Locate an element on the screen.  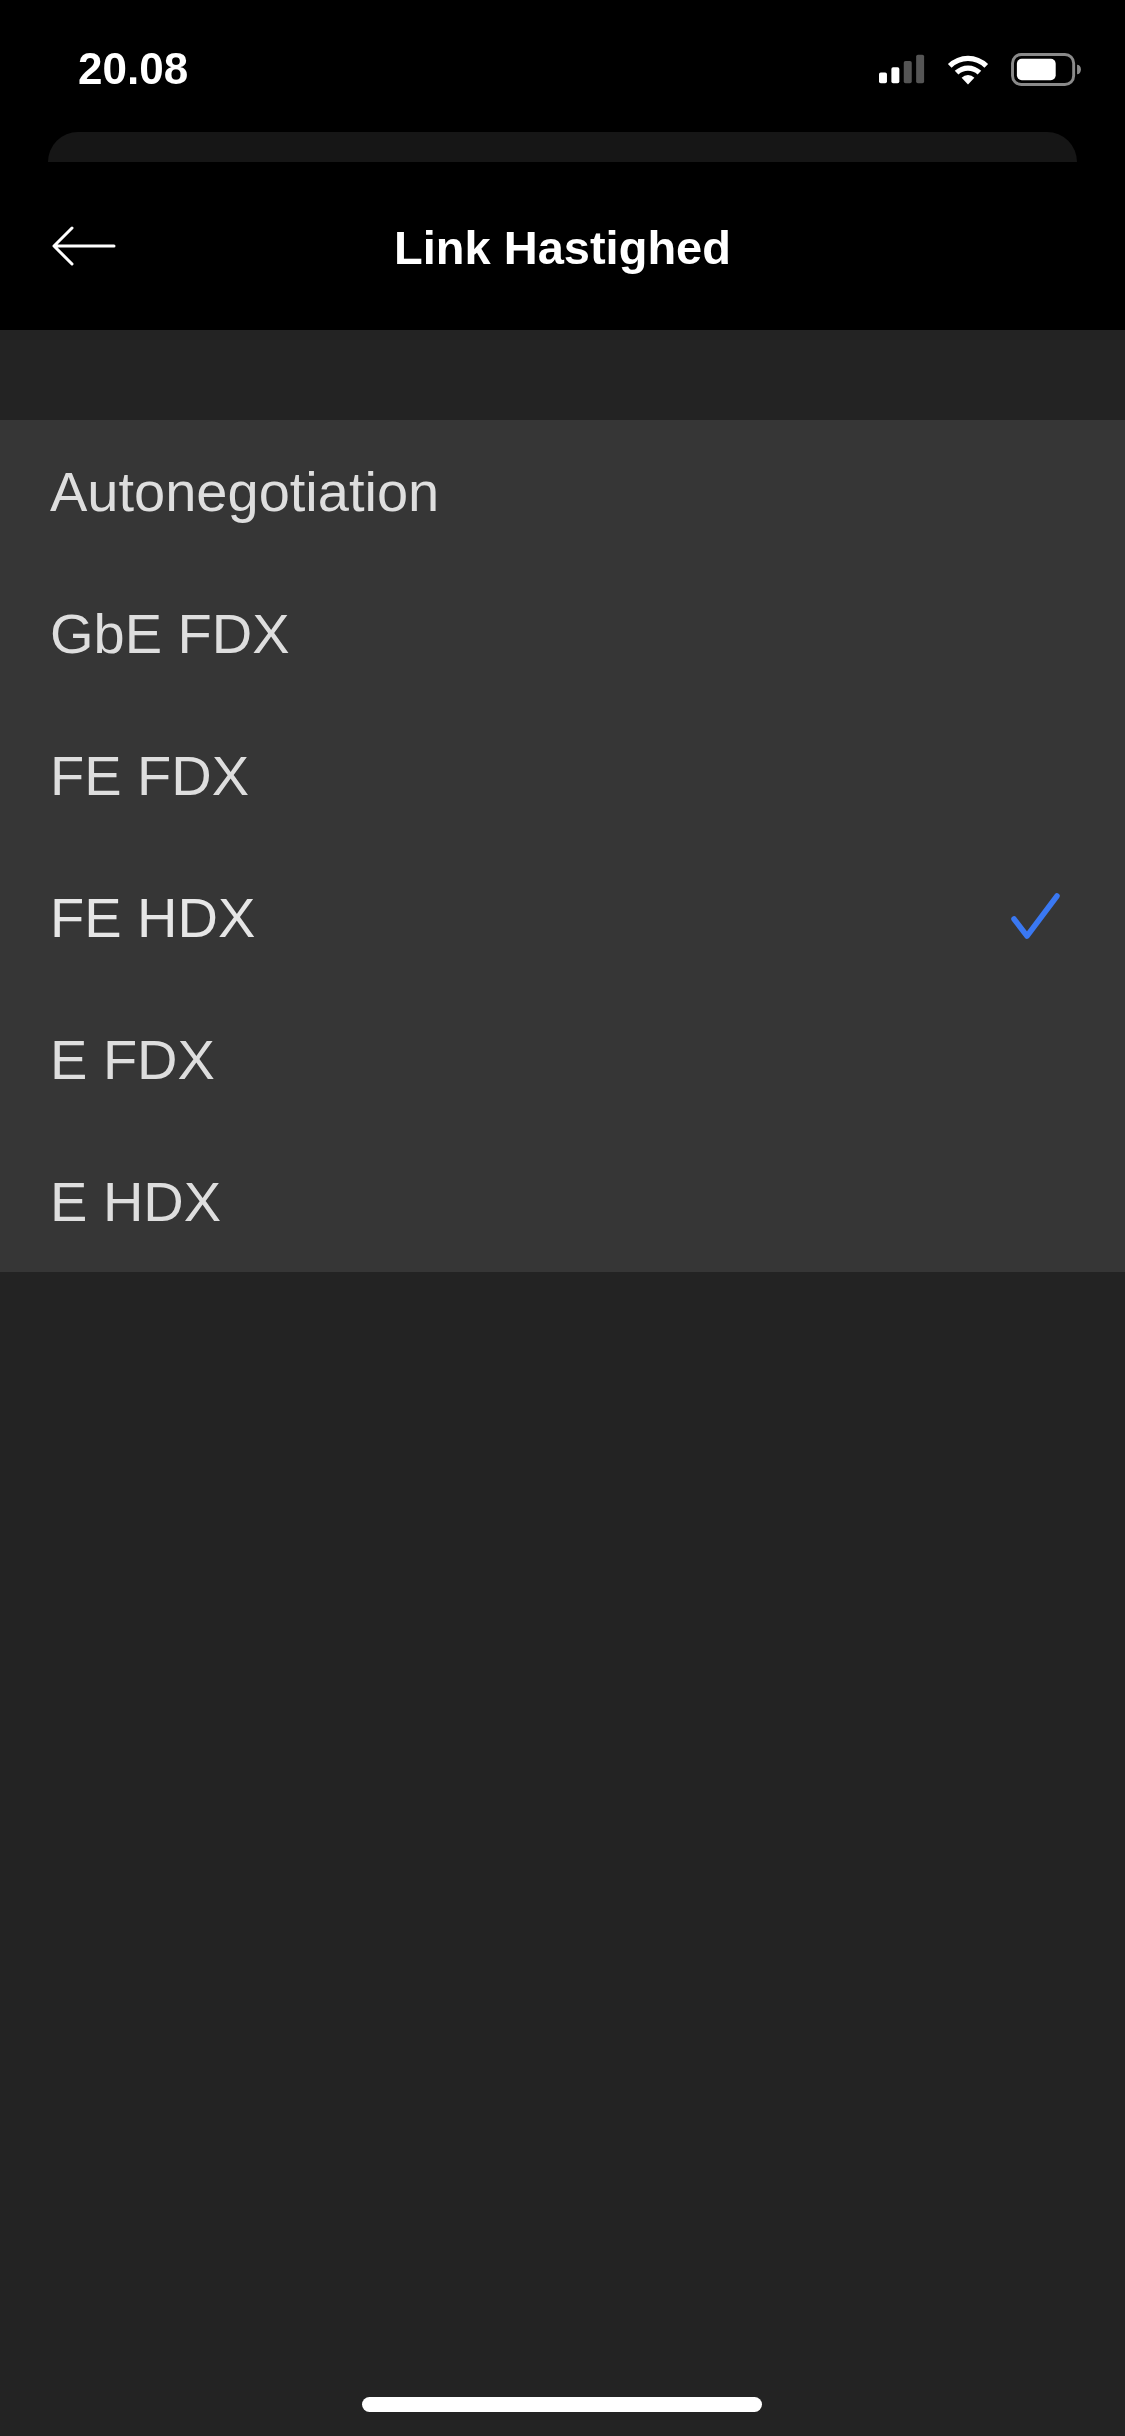
signal-icon is located at coordinates (902, 69).